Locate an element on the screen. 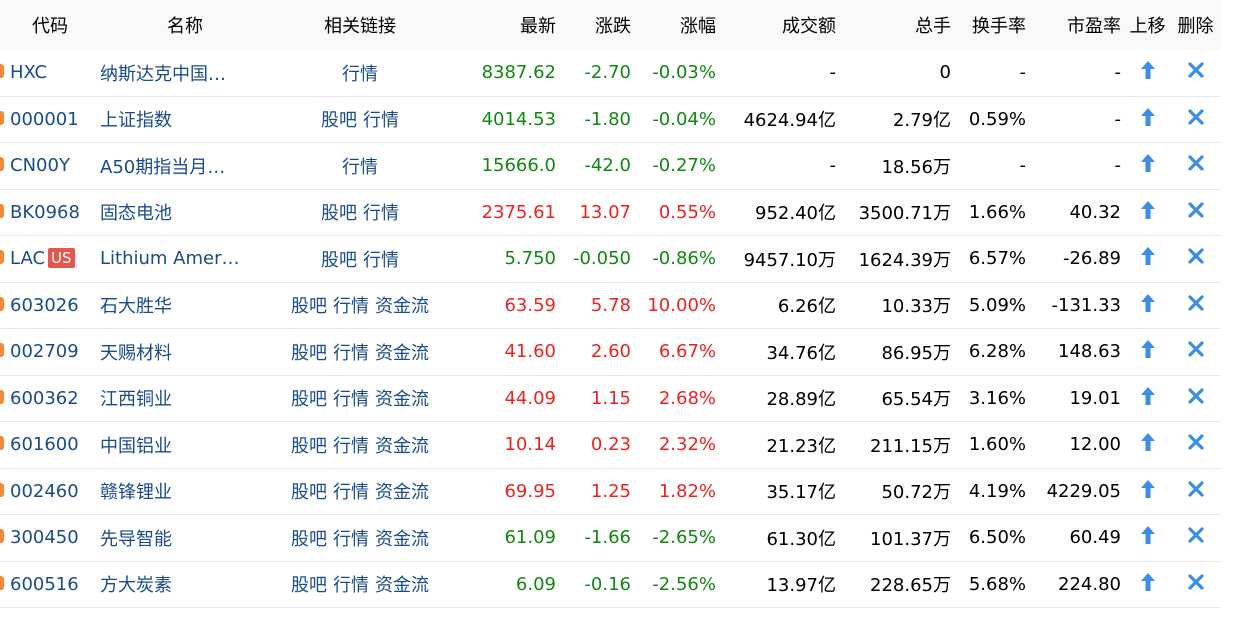 The image size is (1237, 622). name-link: 方大炭素 is located at coordinates (136, 585).